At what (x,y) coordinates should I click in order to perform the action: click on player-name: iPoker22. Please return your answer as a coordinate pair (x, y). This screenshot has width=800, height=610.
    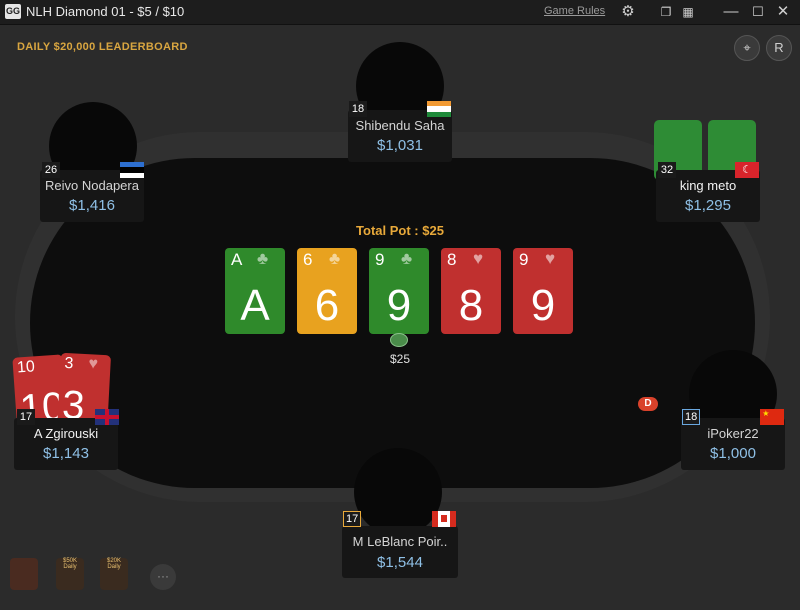
    Looking at the image, I should click on (733, 433).